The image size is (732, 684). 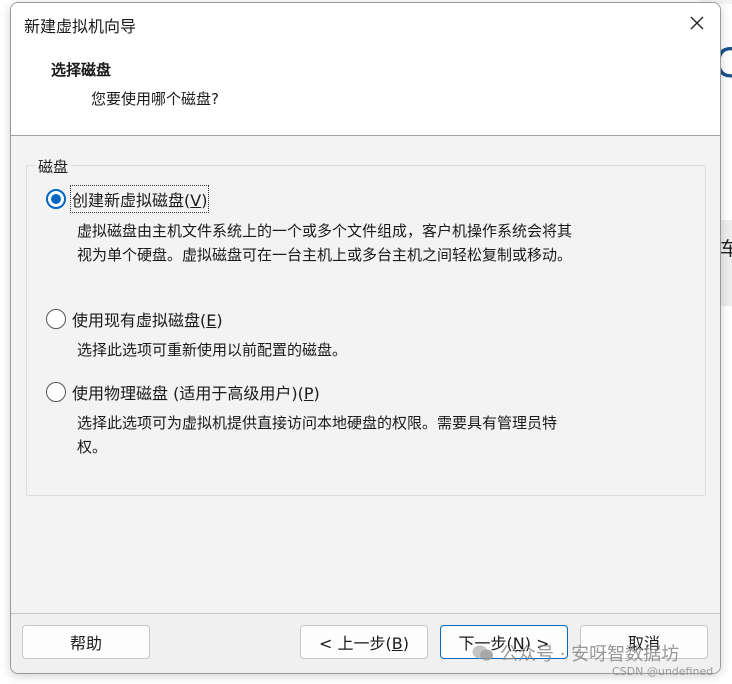 What do you see at coordinates (590, 654) in the screenshot?
I see `watermark-text: 公众号 · 安呀智数据坊` at bounding box center [590, 654].